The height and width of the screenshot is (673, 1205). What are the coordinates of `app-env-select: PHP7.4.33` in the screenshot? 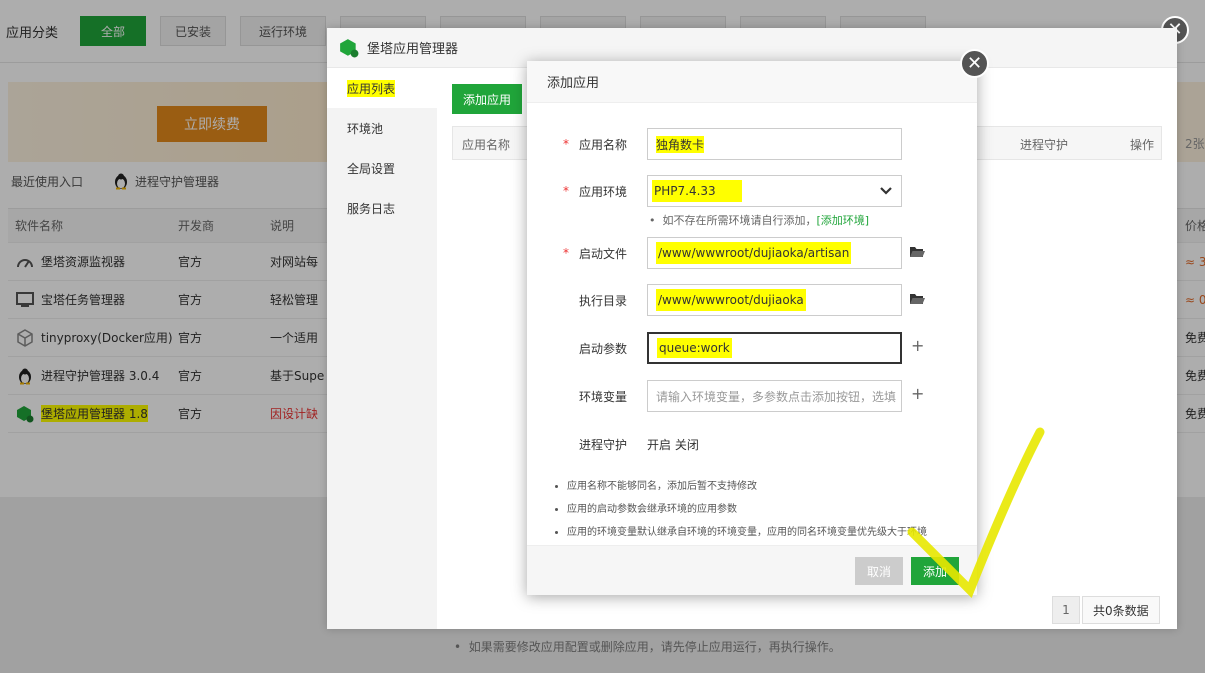 It's located at (774, 191).